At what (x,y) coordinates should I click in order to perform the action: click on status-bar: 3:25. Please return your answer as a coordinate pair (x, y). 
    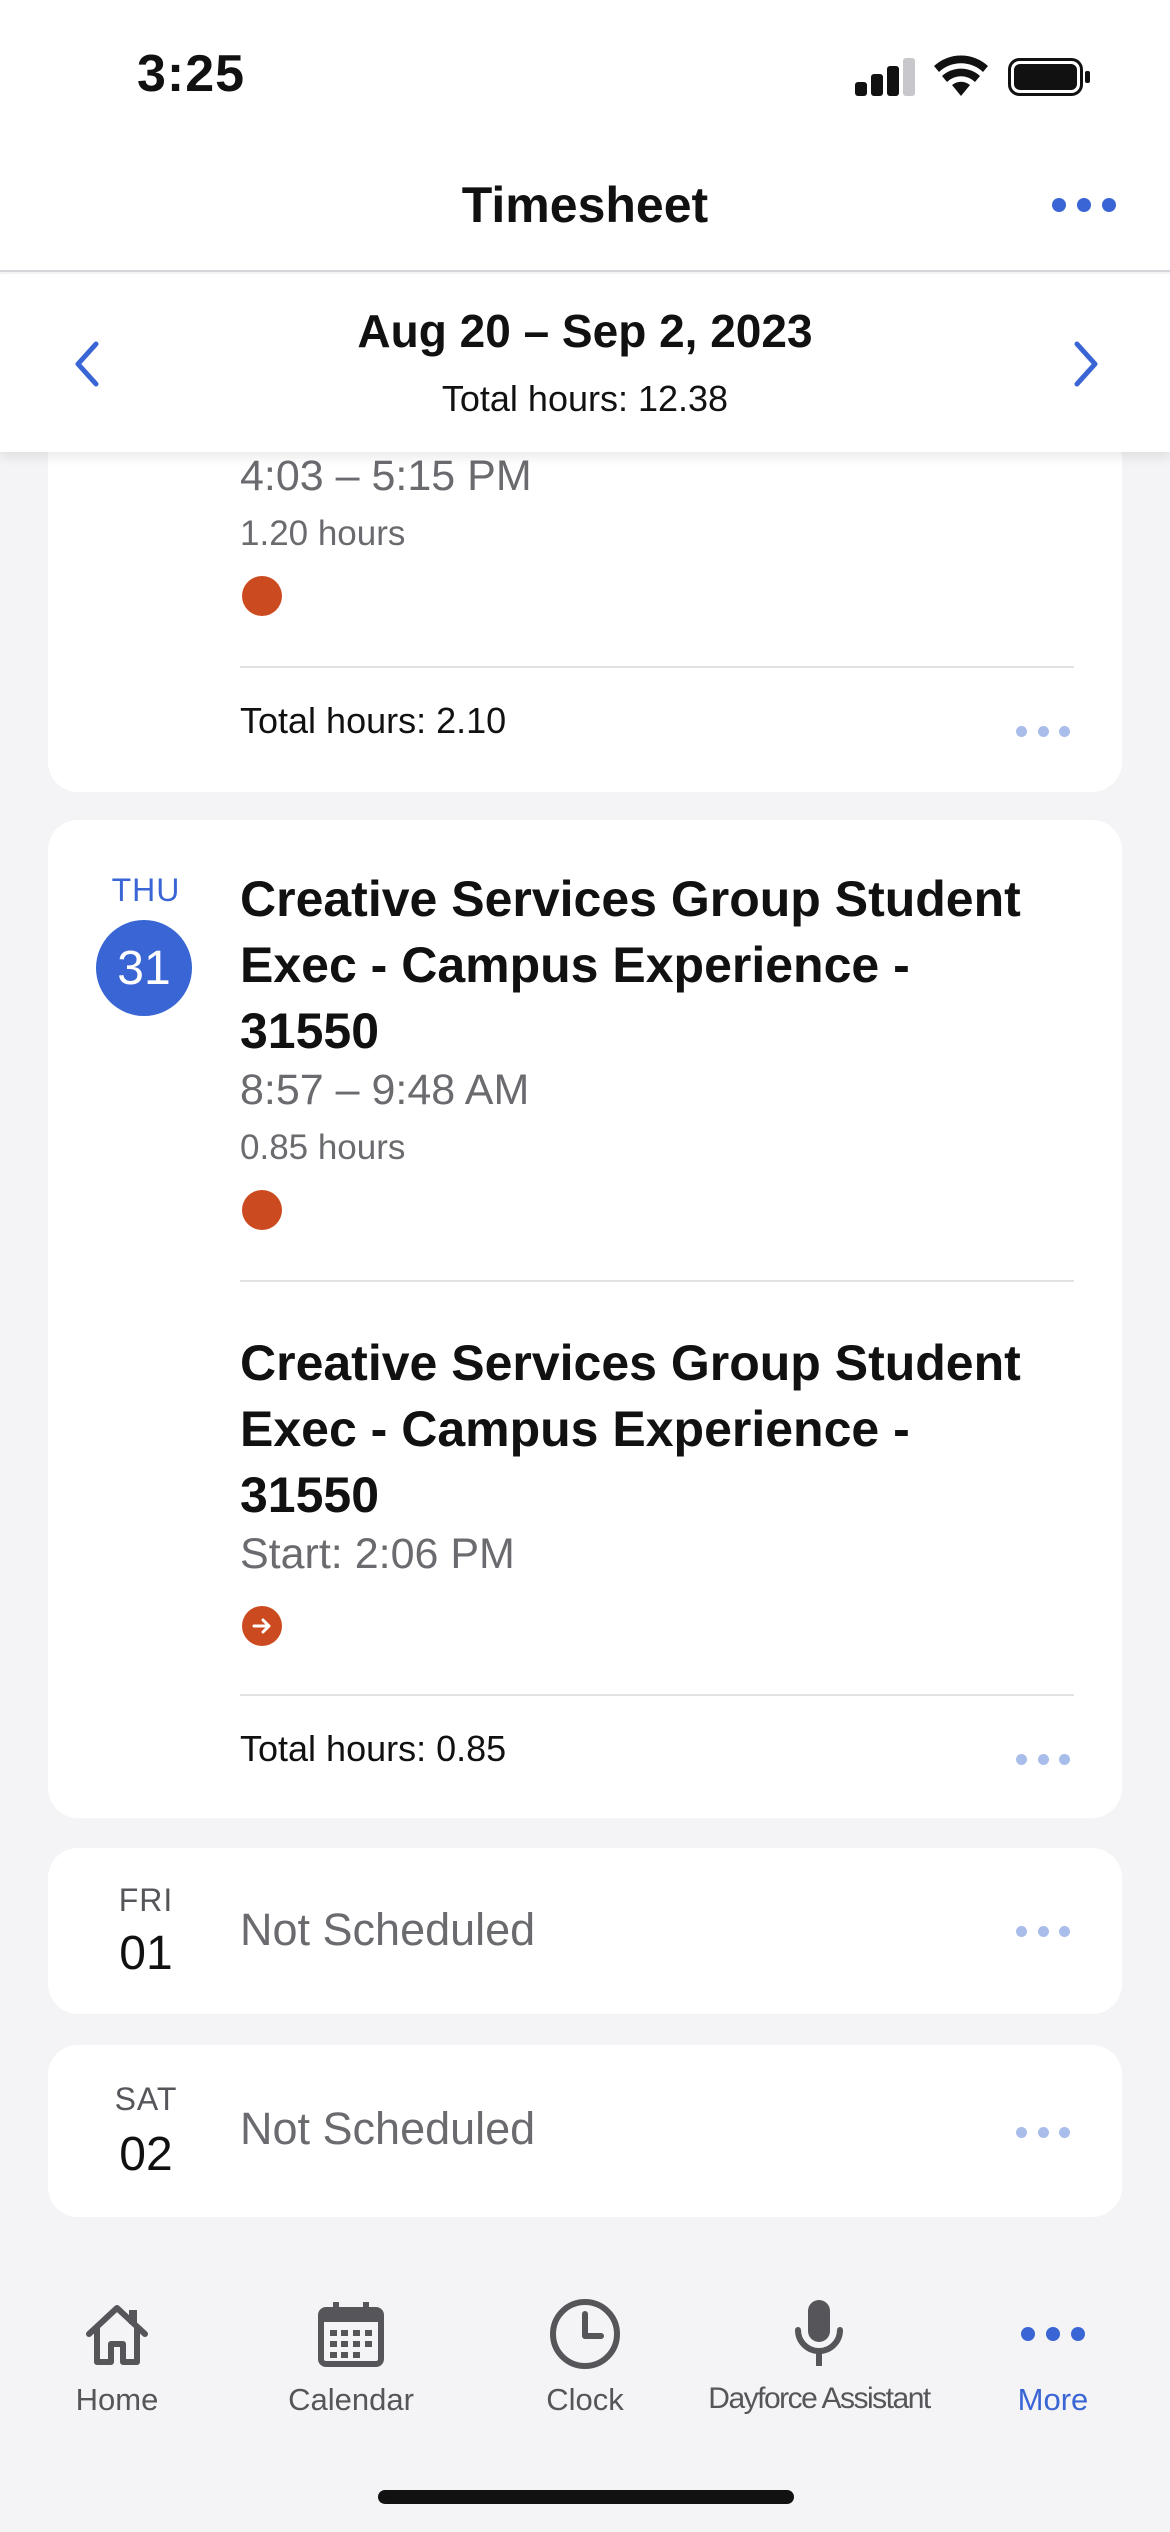
    Looking at the image, I should click on (585, 75).